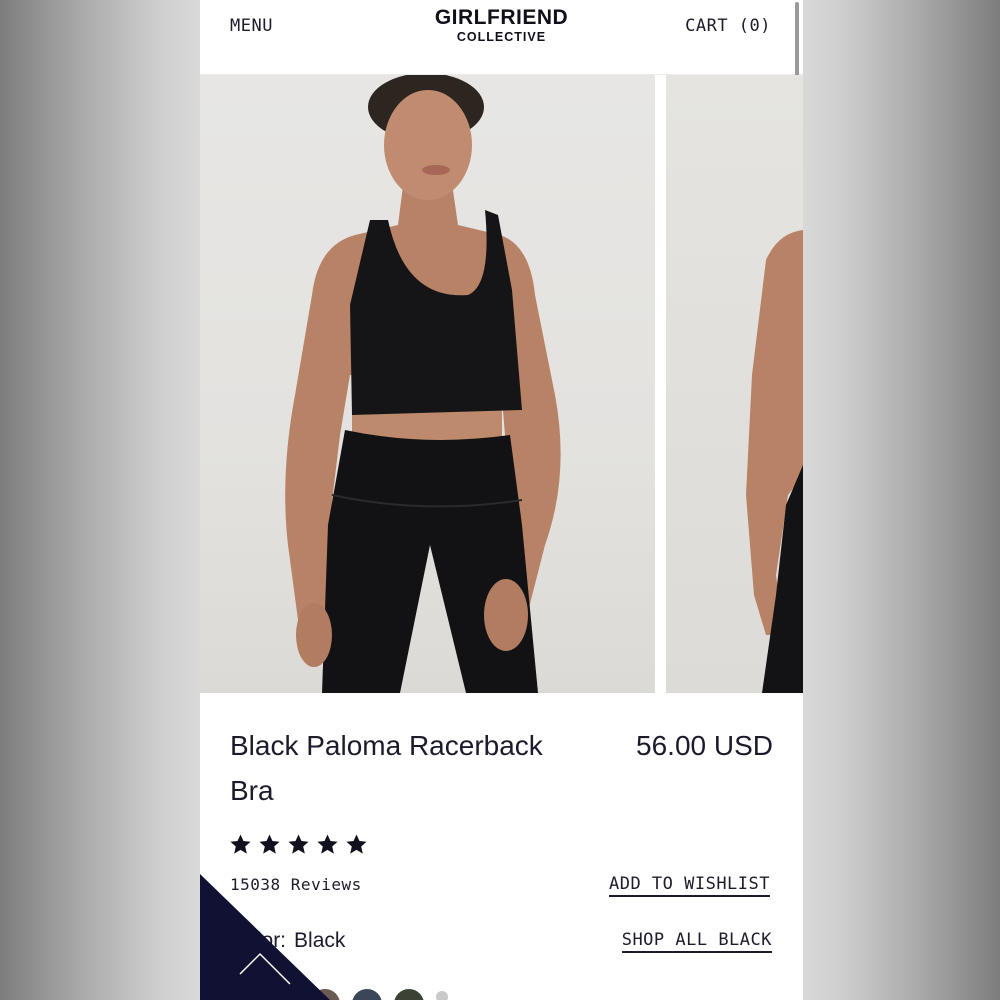  I want to click on product-title: Black Paloma Racerback Bra, so click(386, 768).